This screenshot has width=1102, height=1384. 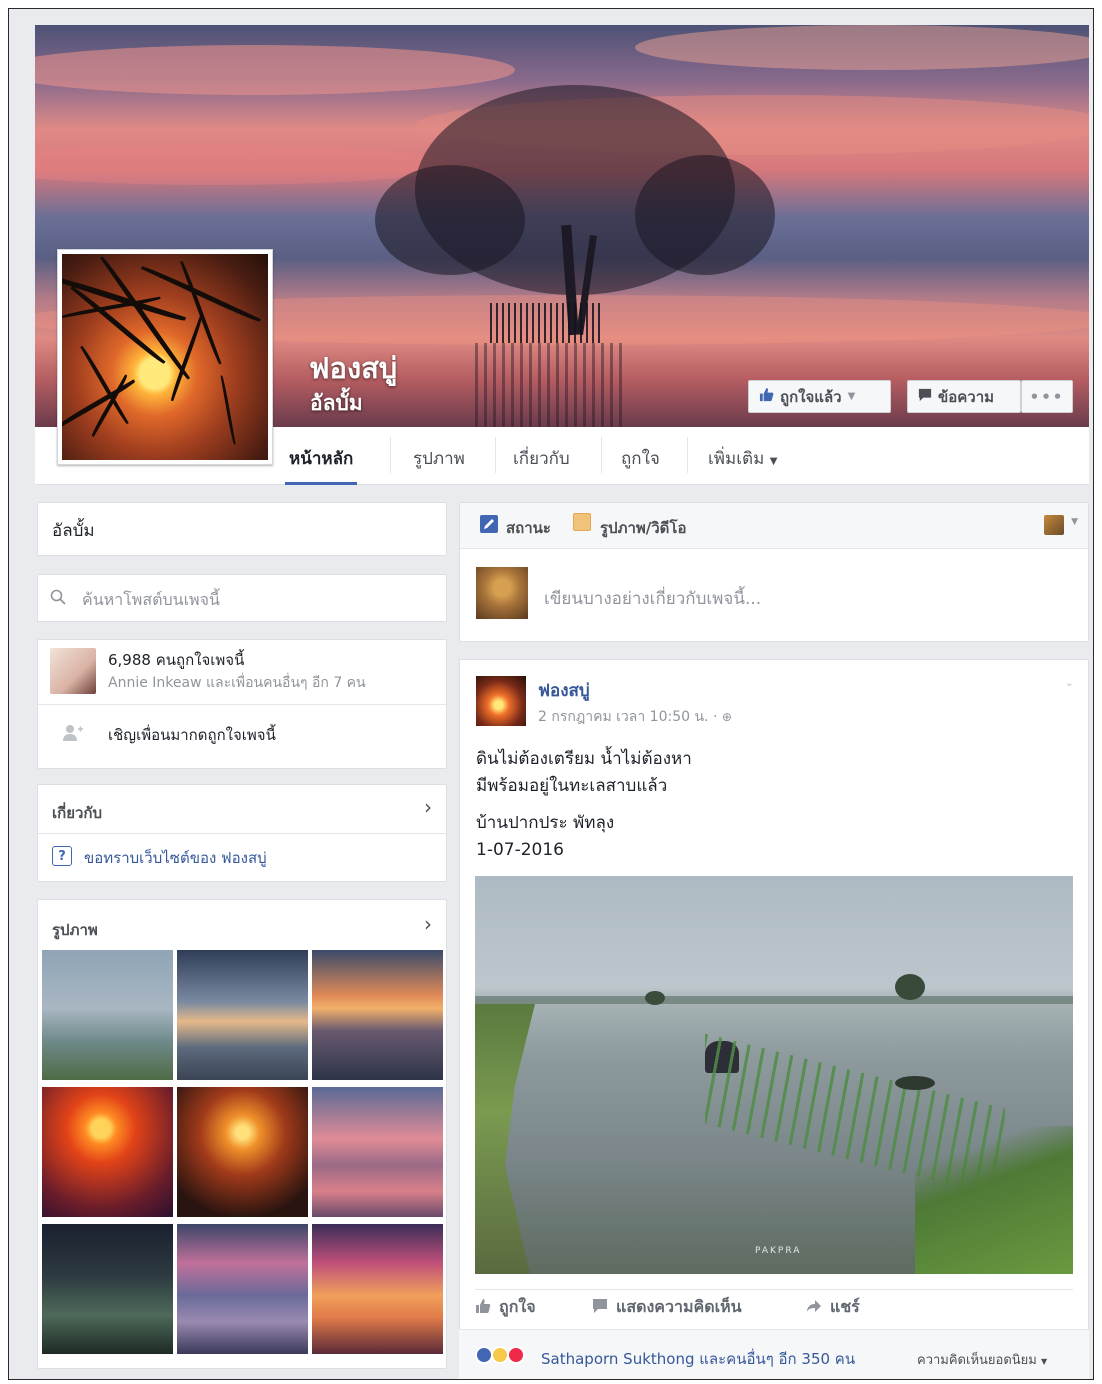 I want to click on post-text-line: มีพร้อมอยู่ในทะเลสาบแล้ว, so click(x=572, y=786).